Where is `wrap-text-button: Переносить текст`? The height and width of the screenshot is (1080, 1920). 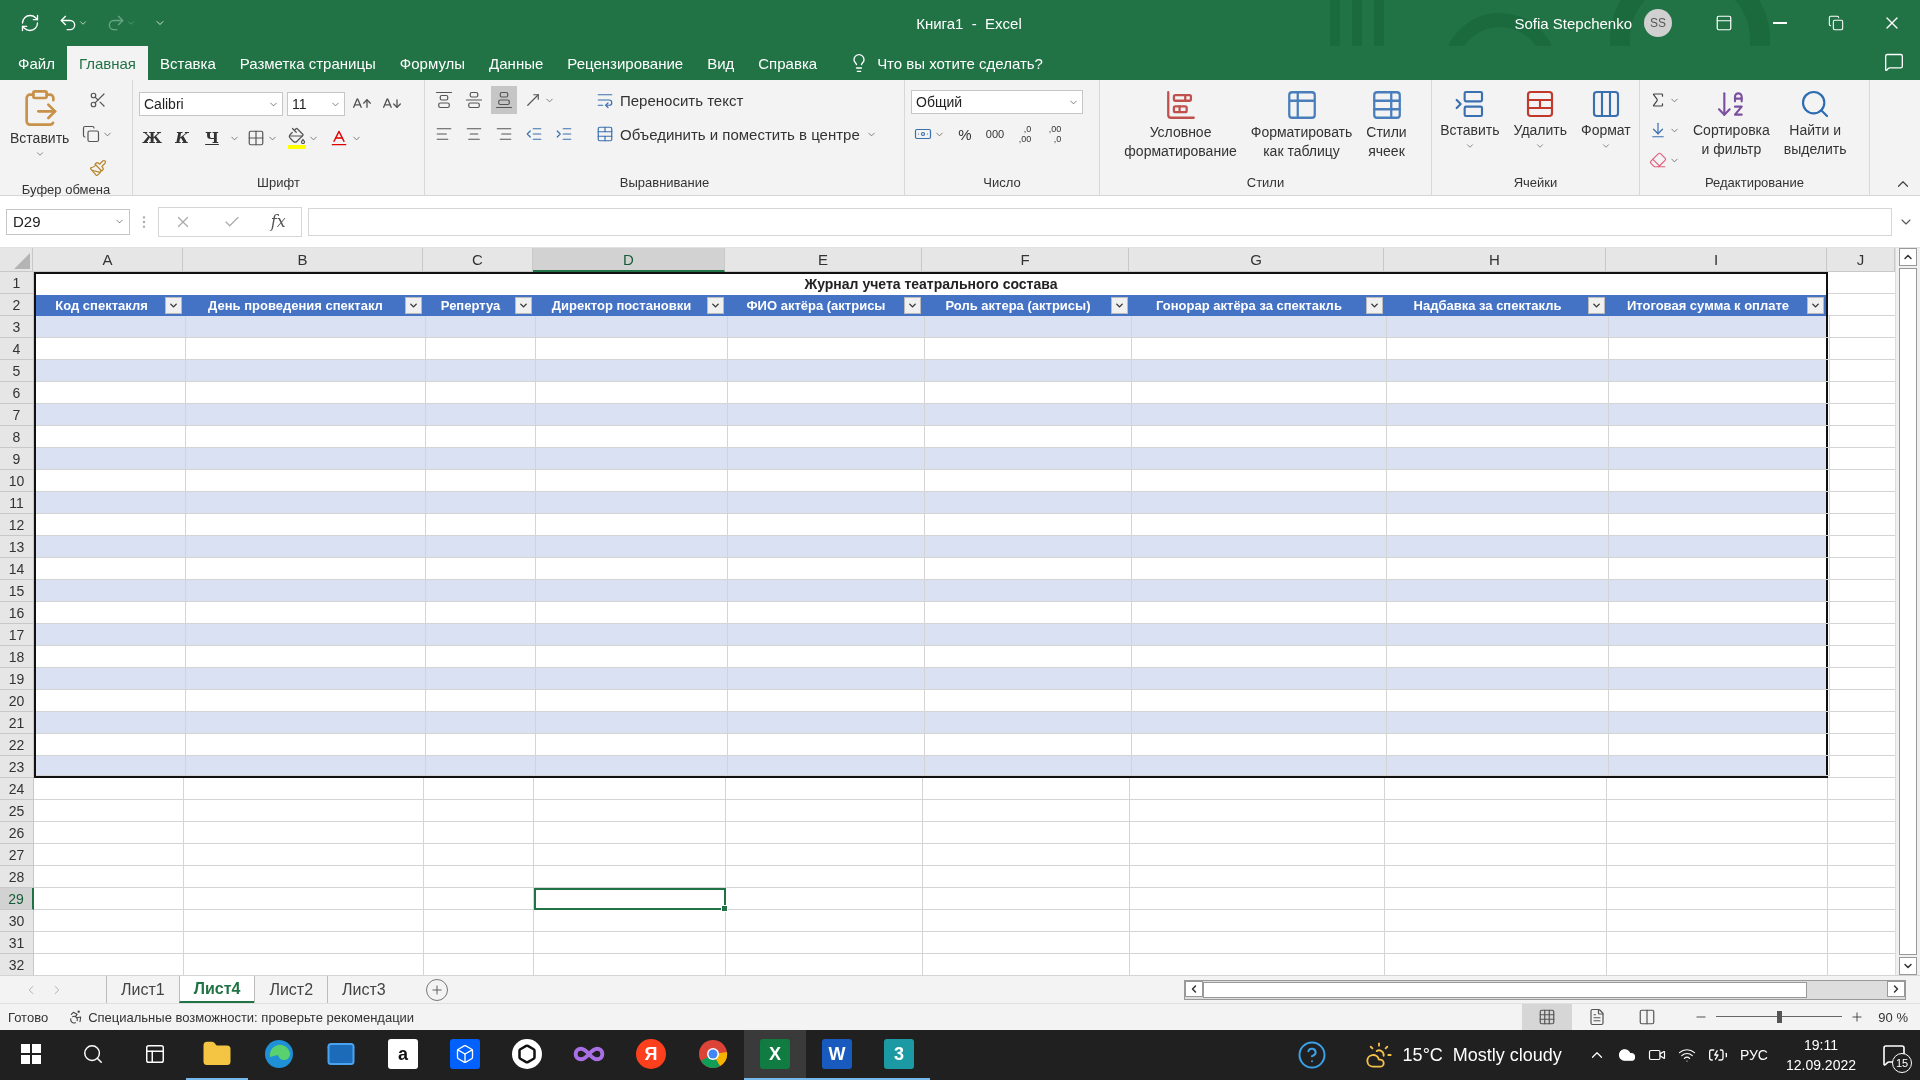
wrap-text-button: Переносить текст is located at coordinates (736, 100).